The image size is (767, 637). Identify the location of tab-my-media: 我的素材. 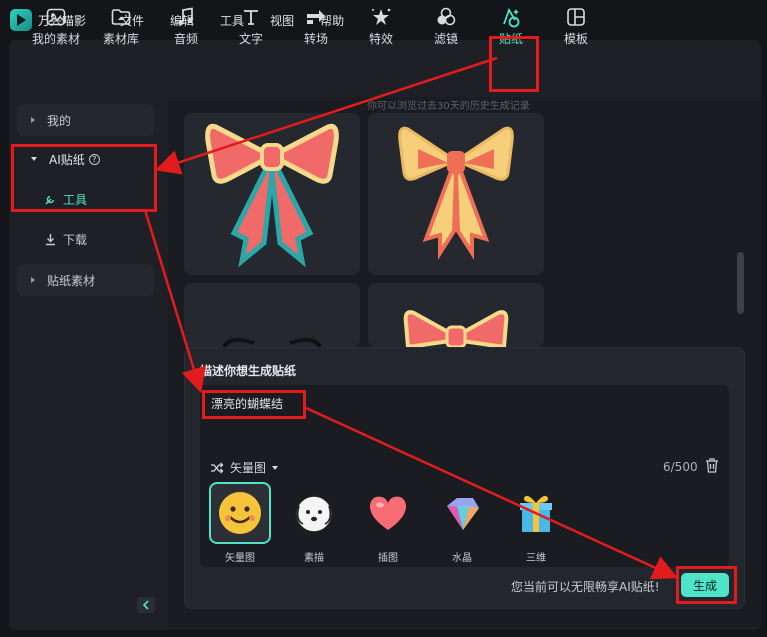
(56, 28).